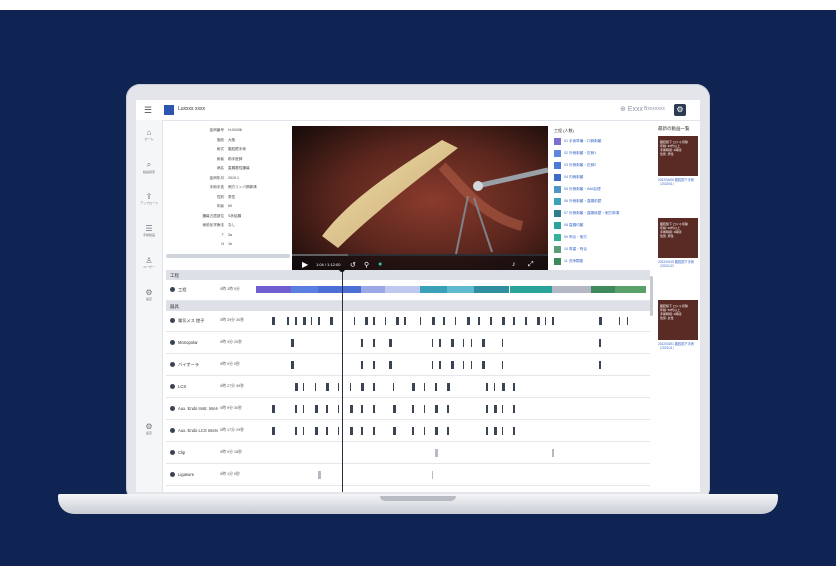 The height and width of the screenshot is (566, 836). Describe the element at coordinates (678, 264) in the screenshot. I see `recent-video-link: 2022/03/15 腹腔鏡下手術 〔2021/12〕` at that location.